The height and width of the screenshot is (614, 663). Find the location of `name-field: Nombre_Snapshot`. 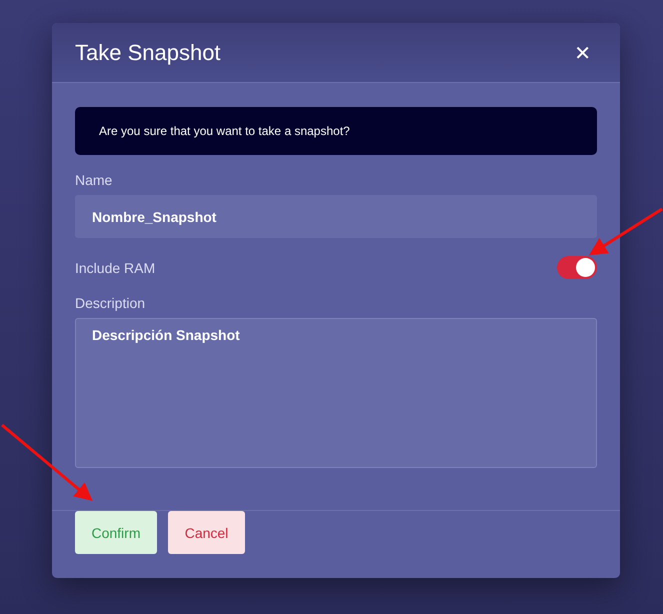

name-field: Nombre_Snapshot is located at coordinates (336, 216).